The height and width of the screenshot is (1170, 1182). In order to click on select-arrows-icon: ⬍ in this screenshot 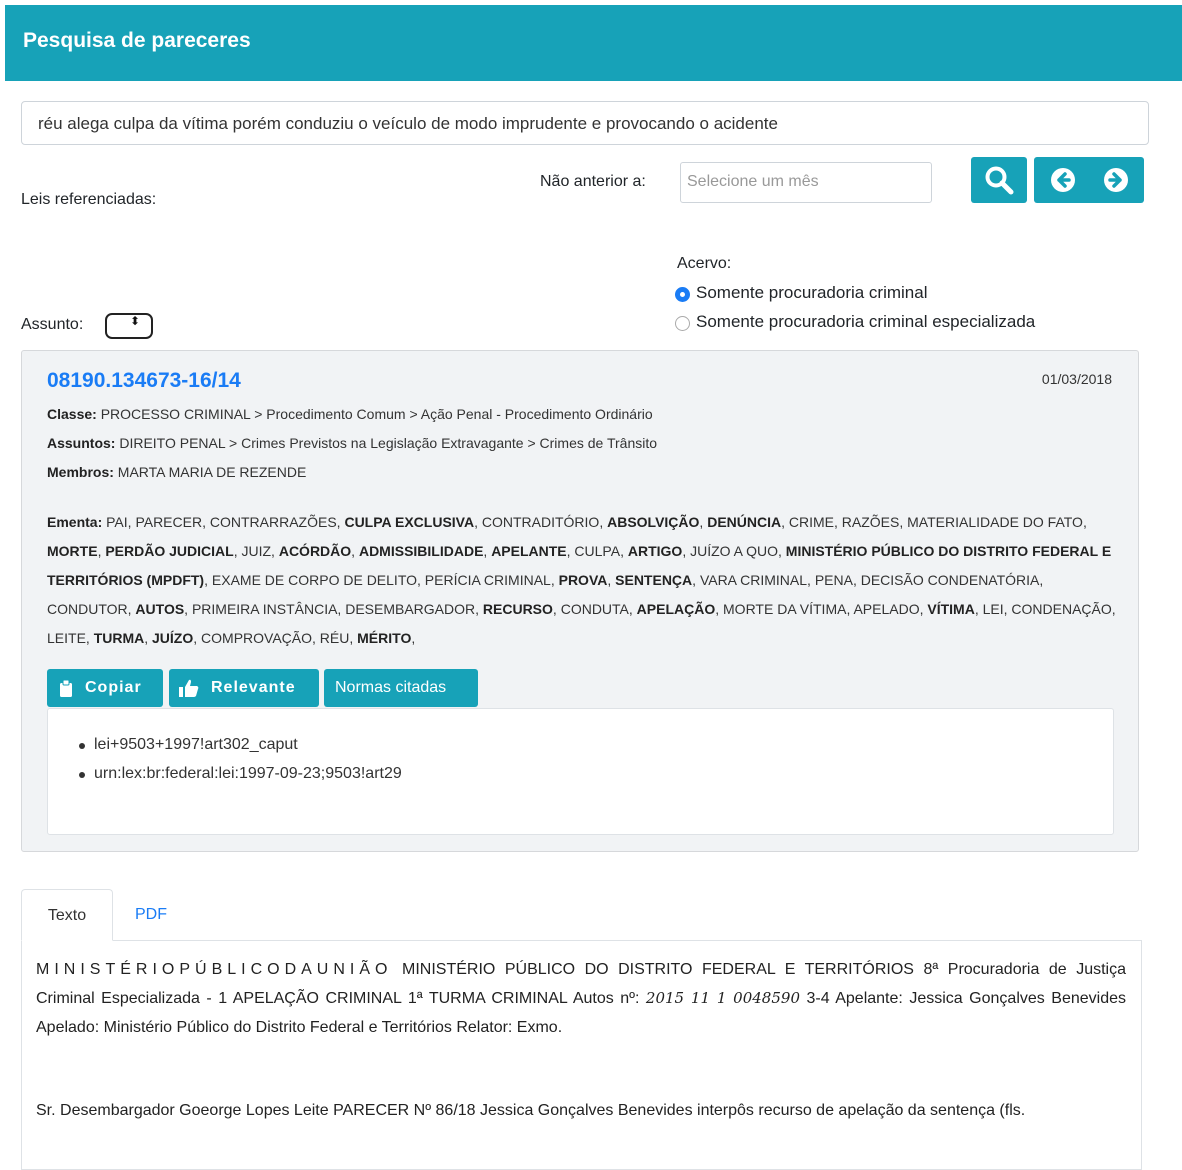, I will do `click(135, 321)`.